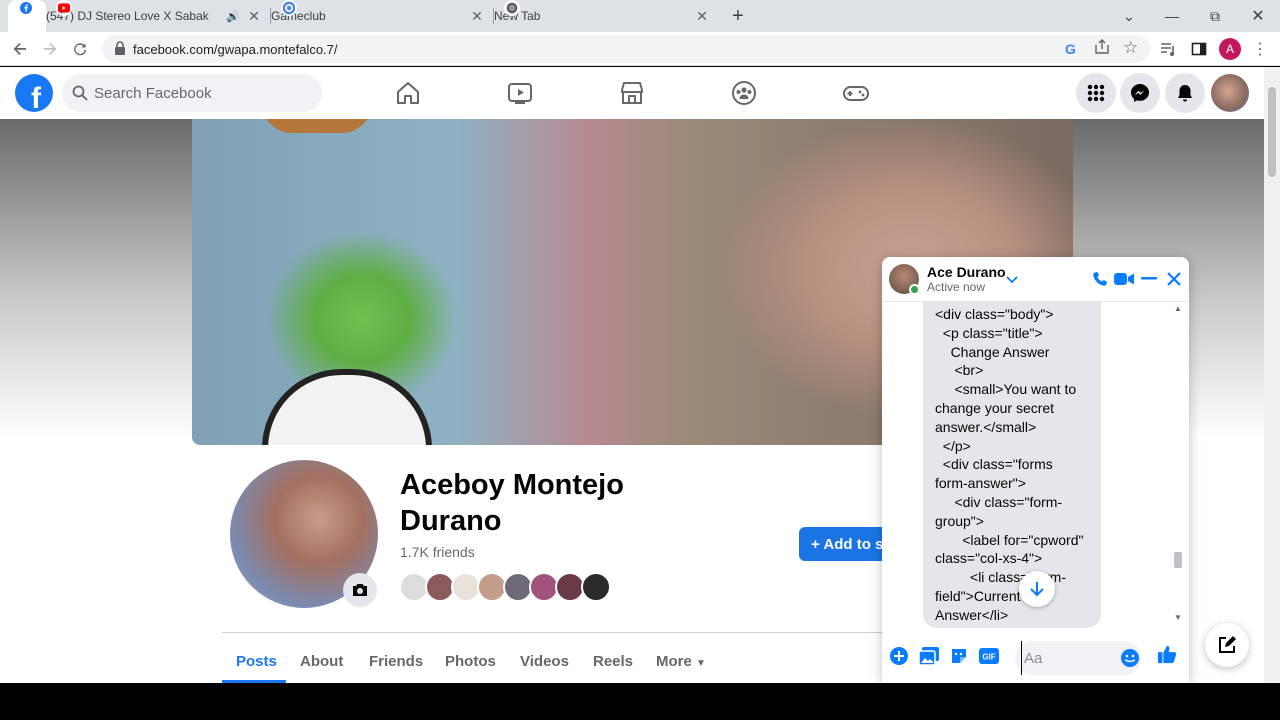  Describe the element at coordinates (929, 656) in the screenshot. I see `photo-icon` at that location.